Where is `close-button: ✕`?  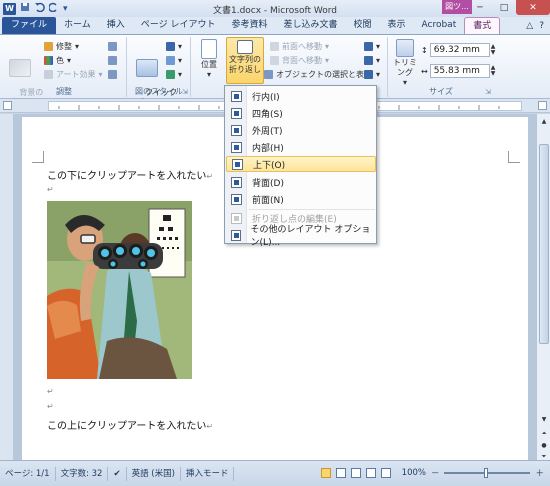
close-button: ✕ is located at coordinates (533, 7).